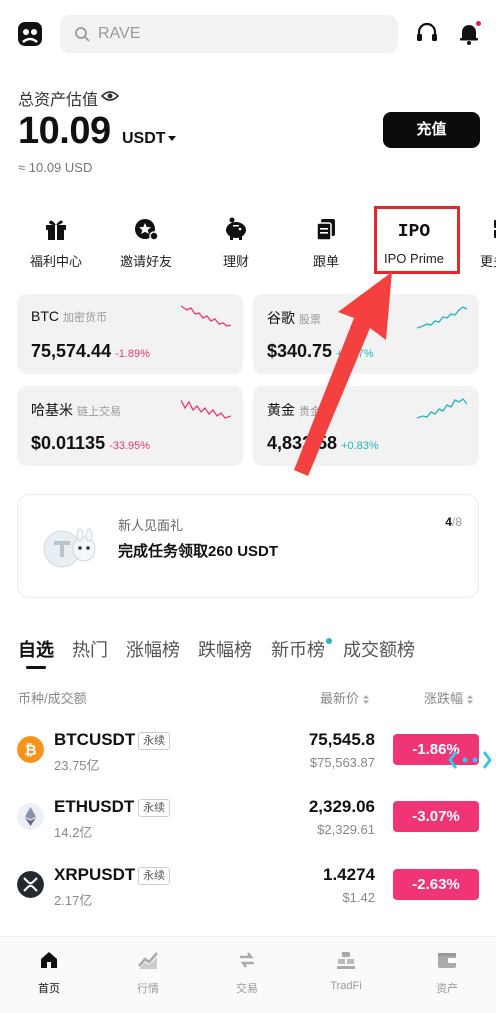  What do you see at coordinates (341, 739) in the screenshot?
I see `row-price: 75,545.8` at bounding box center [341, 739].